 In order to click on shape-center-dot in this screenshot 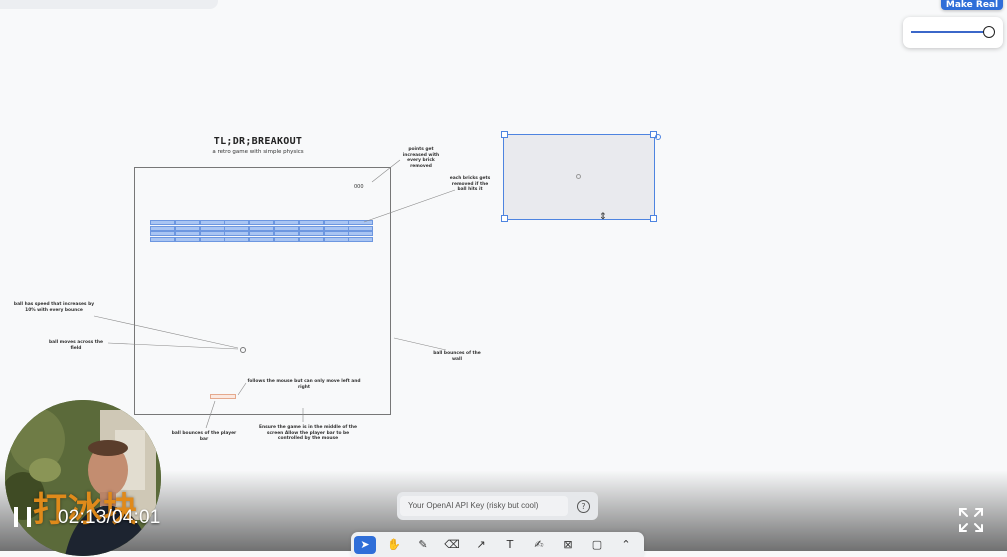, I will do `click(578, 176)`.